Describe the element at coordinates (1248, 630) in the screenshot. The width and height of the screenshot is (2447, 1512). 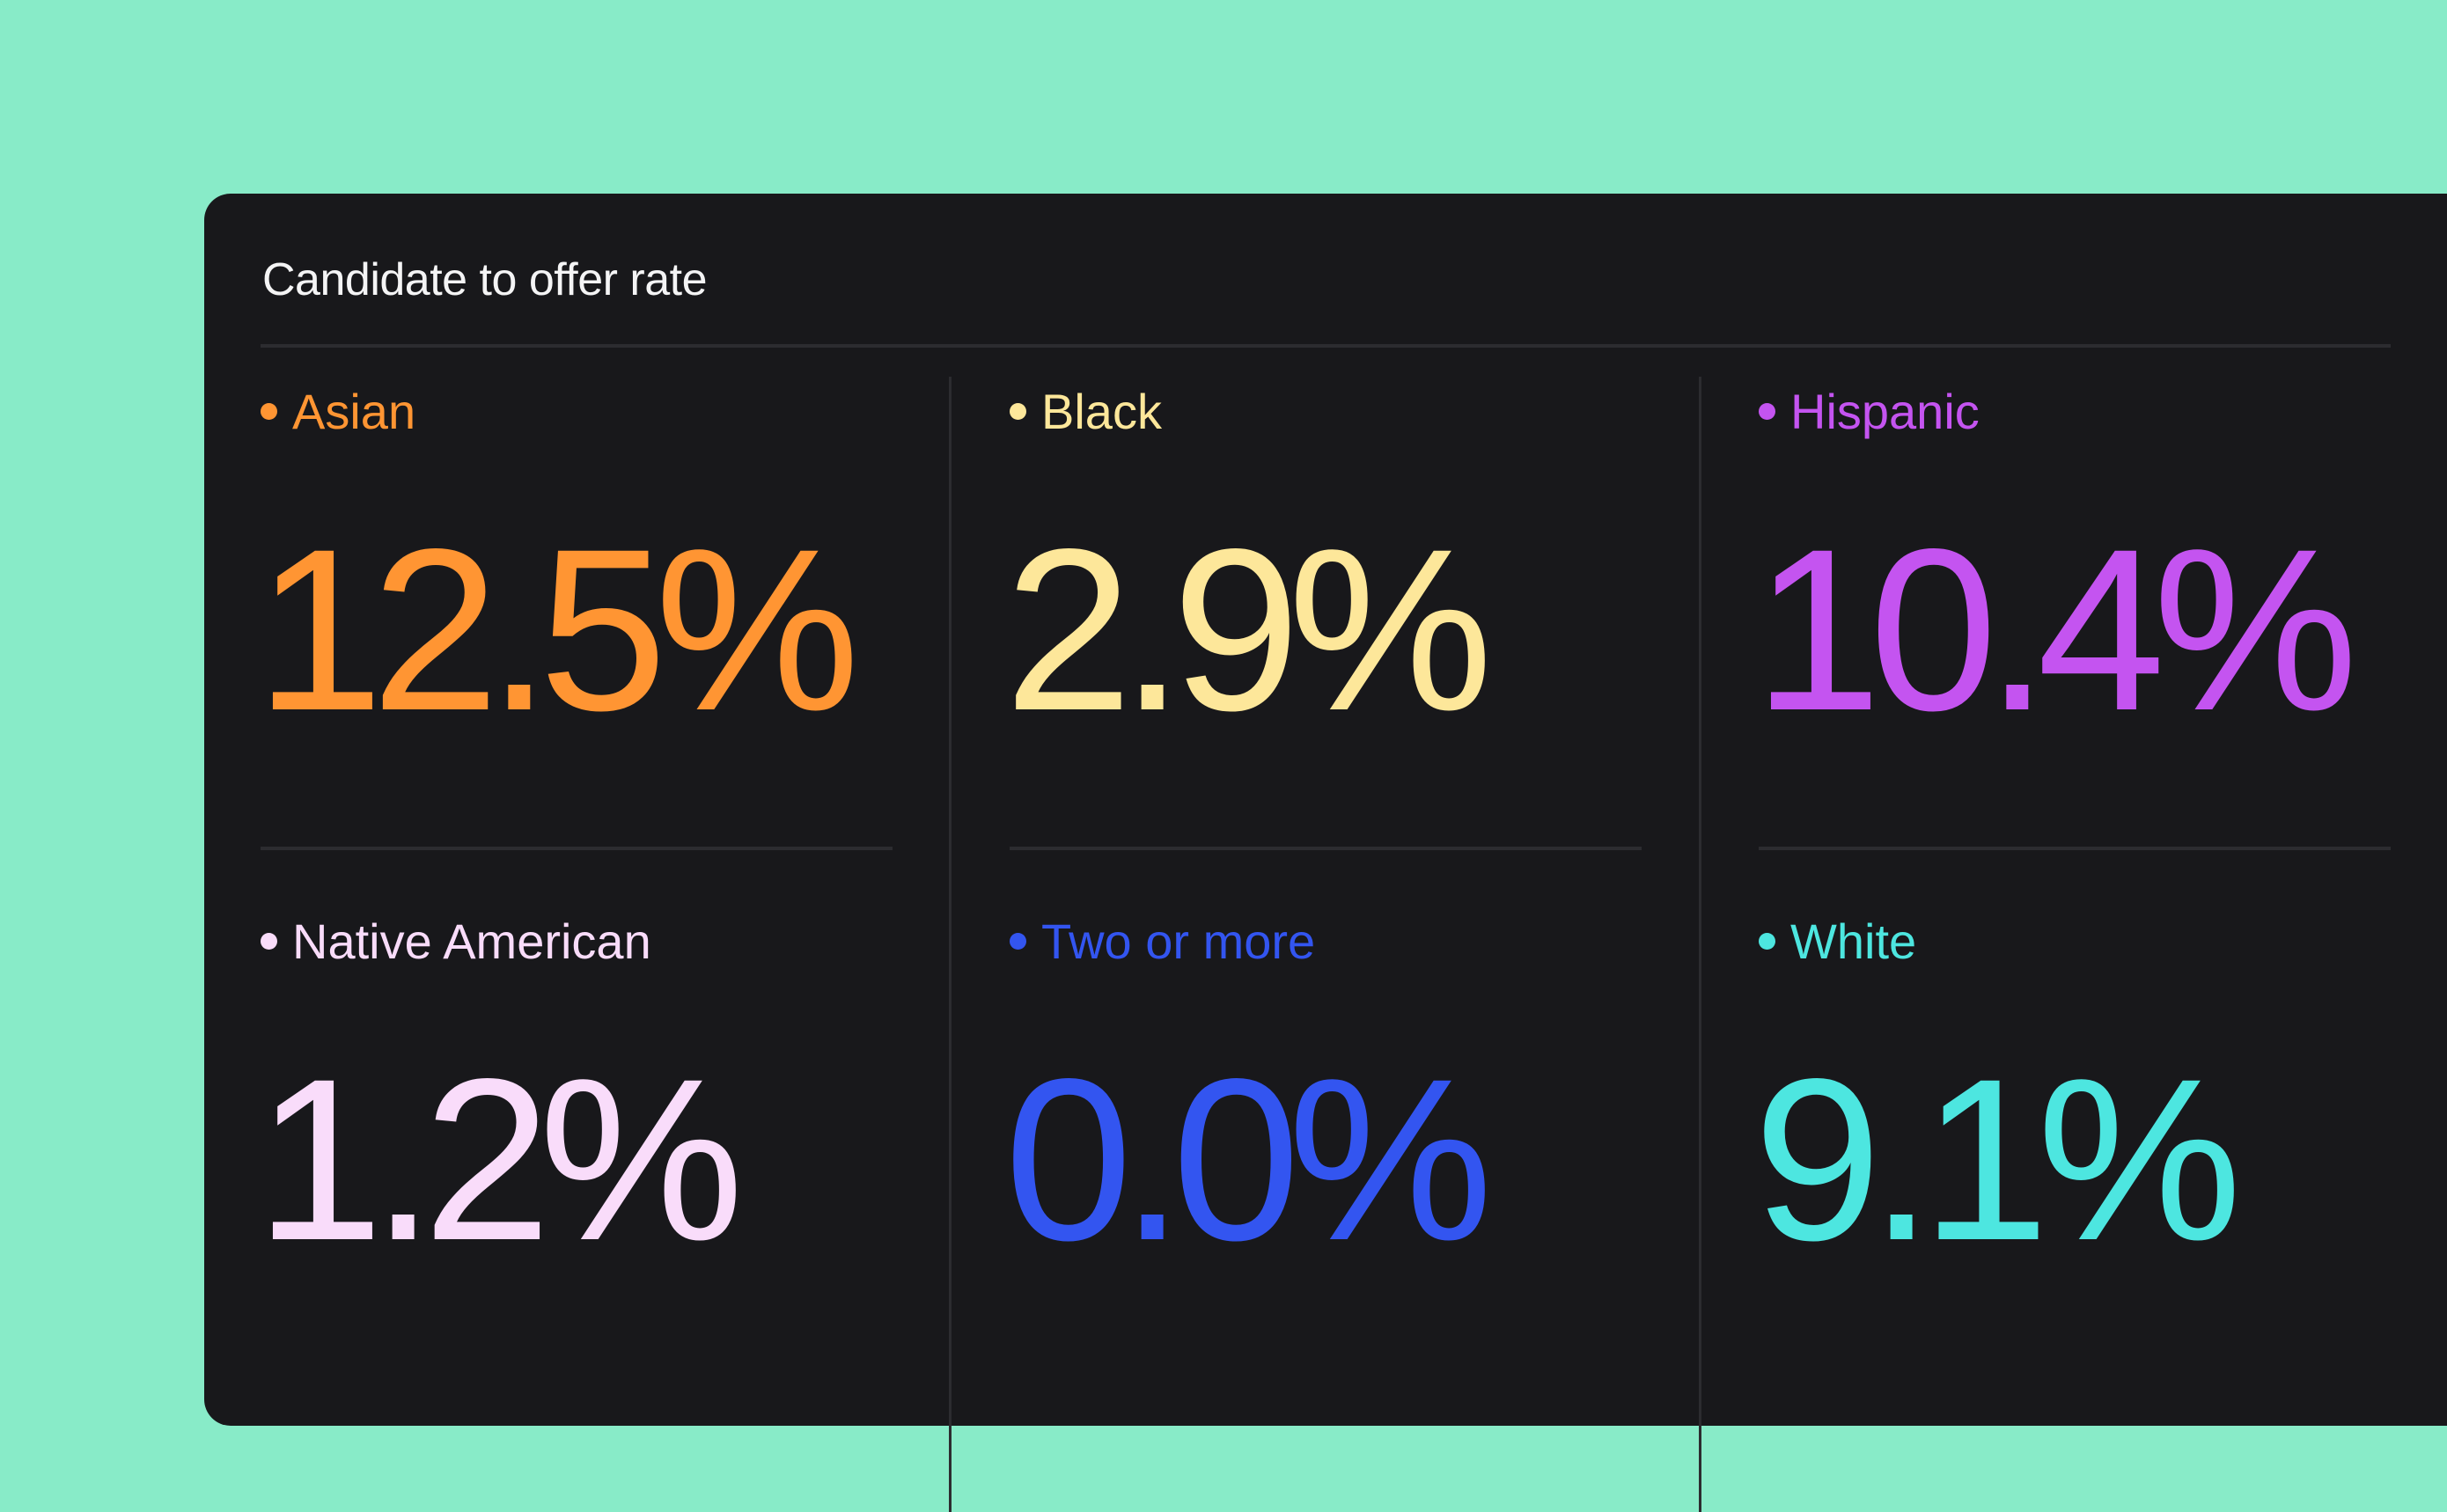
I see `metric-value: 2.9%` at that location.